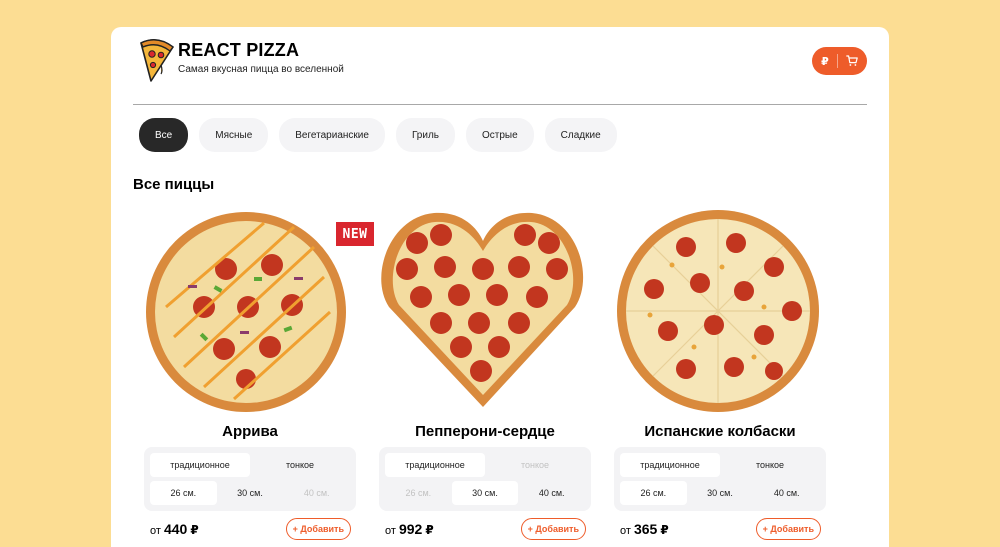 The height and width of the screenshot is (547, 1000). What do you see at coordinates (261, 69) in the screenshot?
I see `brand-subtitle: Самая вкусная пицца во вселенной` at bounding box center [261, 69].